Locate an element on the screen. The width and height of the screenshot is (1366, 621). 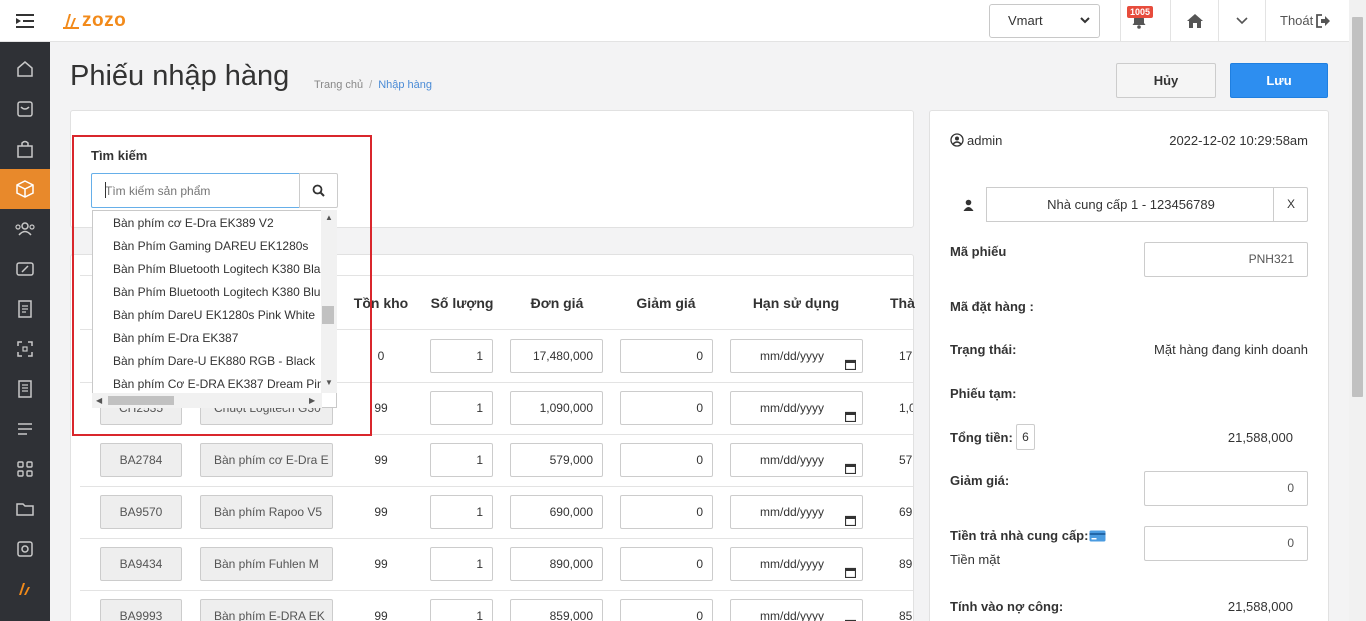
product-name: Bàn phím E-DRA EK is located at coordinates (266, 610).